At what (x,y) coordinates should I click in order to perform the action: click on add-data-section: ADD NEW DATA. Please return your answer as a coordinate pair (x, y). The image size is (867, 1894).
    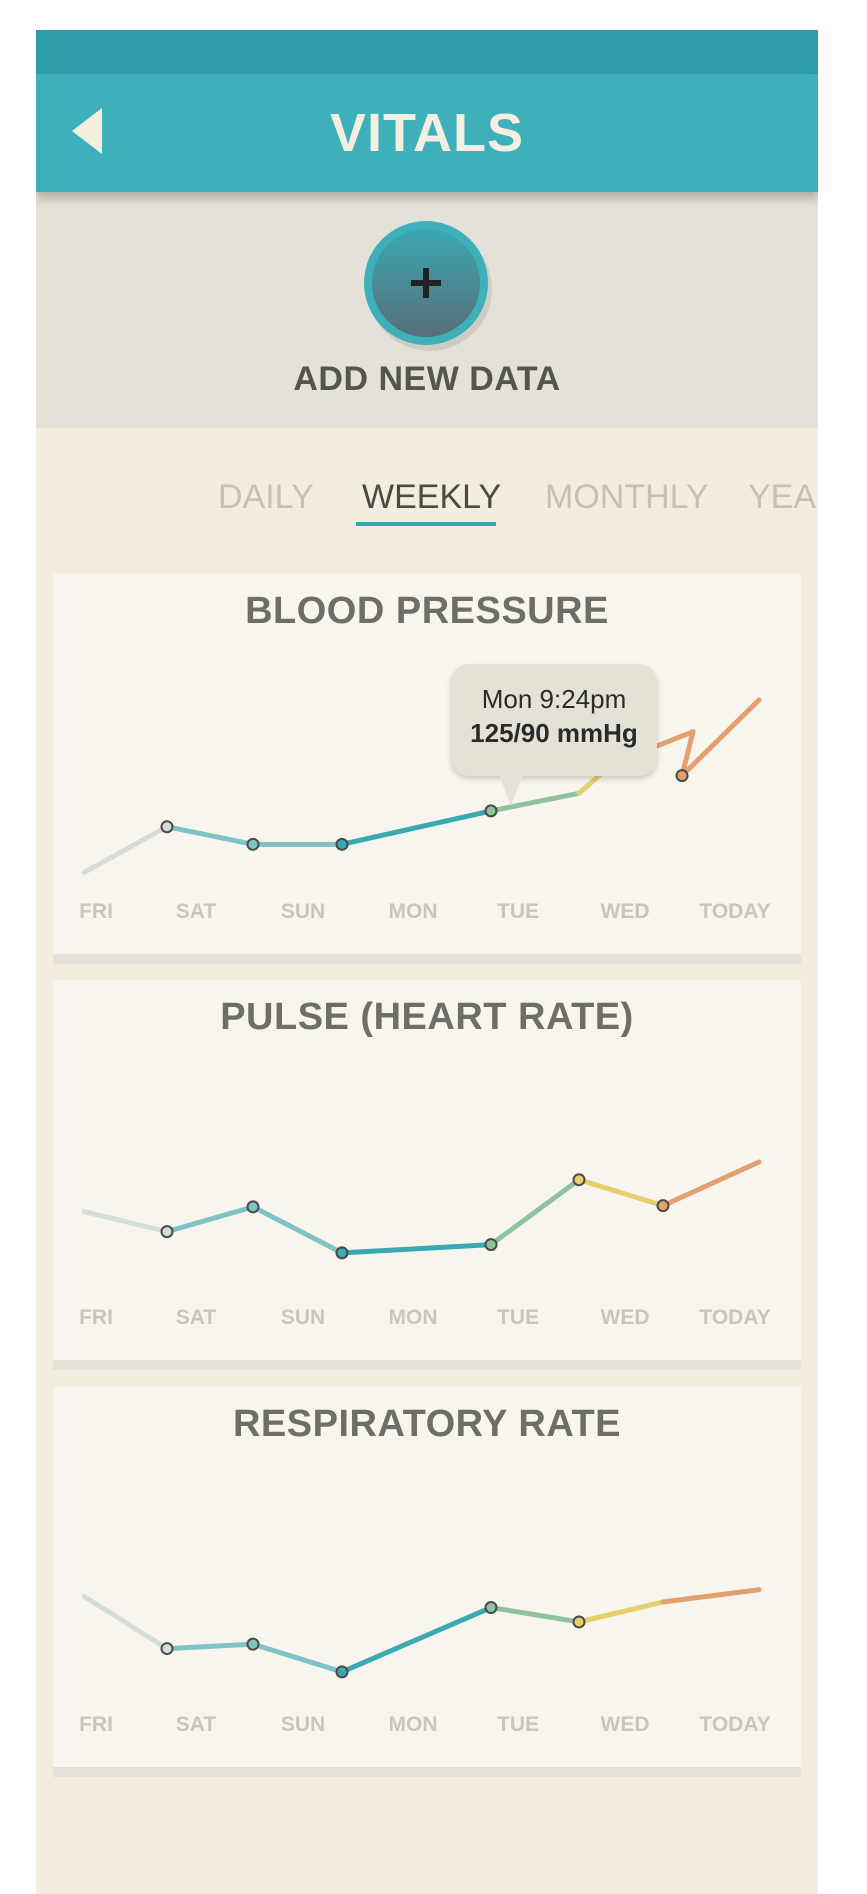
    Looking at the image, I should click on (427, 310).